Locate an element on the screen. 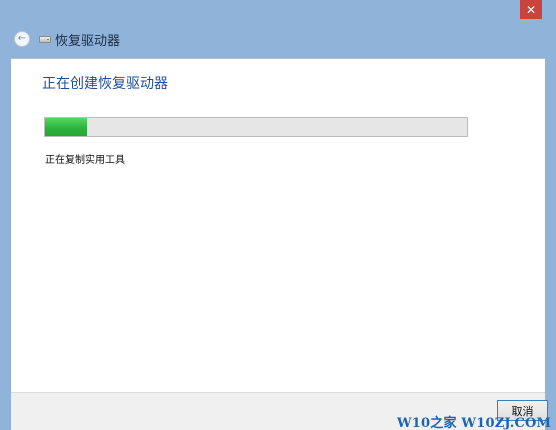 Image resolution: width=556 pixels, height=430 pixels. page-heading: 正在创建恢复驱动器 is located at coordinates (105, 84).